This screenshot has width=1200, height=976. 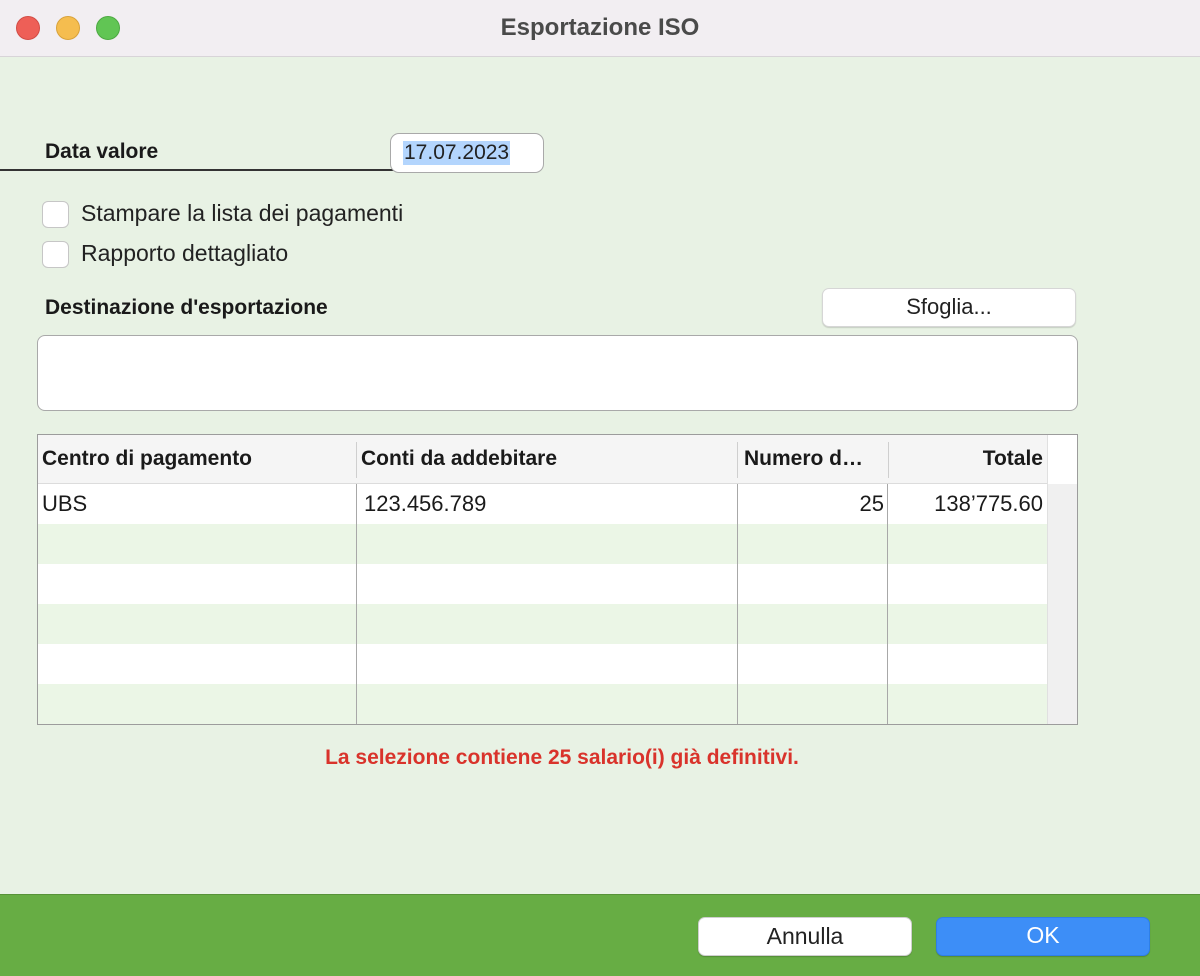 I want to click on button-bar: Annulla OK, so click(x=600, y=935).